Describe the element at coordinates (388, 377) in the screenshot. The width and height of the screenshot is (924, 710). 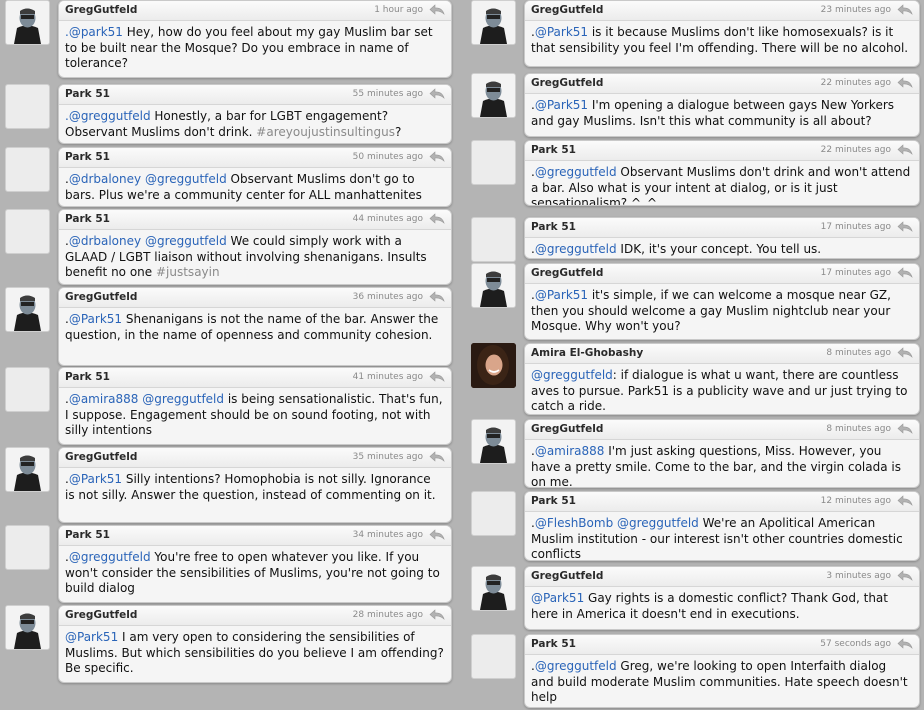
I see `timestamp: 41 minutes ago` at that location.